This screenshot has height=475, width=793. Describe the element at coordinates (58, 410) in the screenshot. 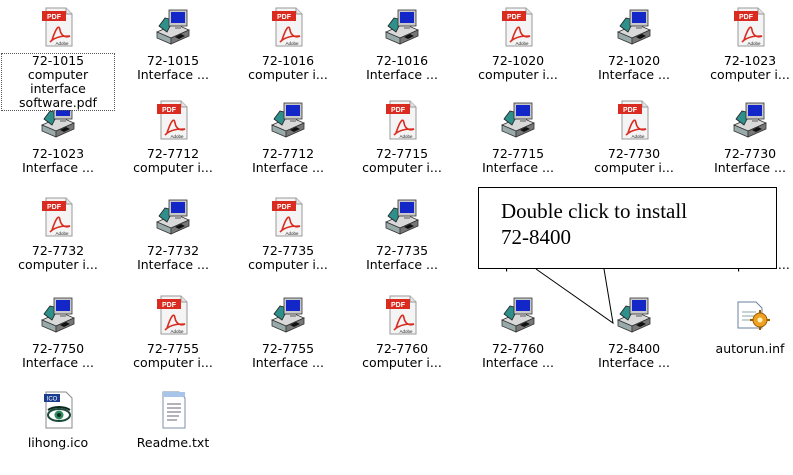

I see `ico-file-icon: ICO` at that location.